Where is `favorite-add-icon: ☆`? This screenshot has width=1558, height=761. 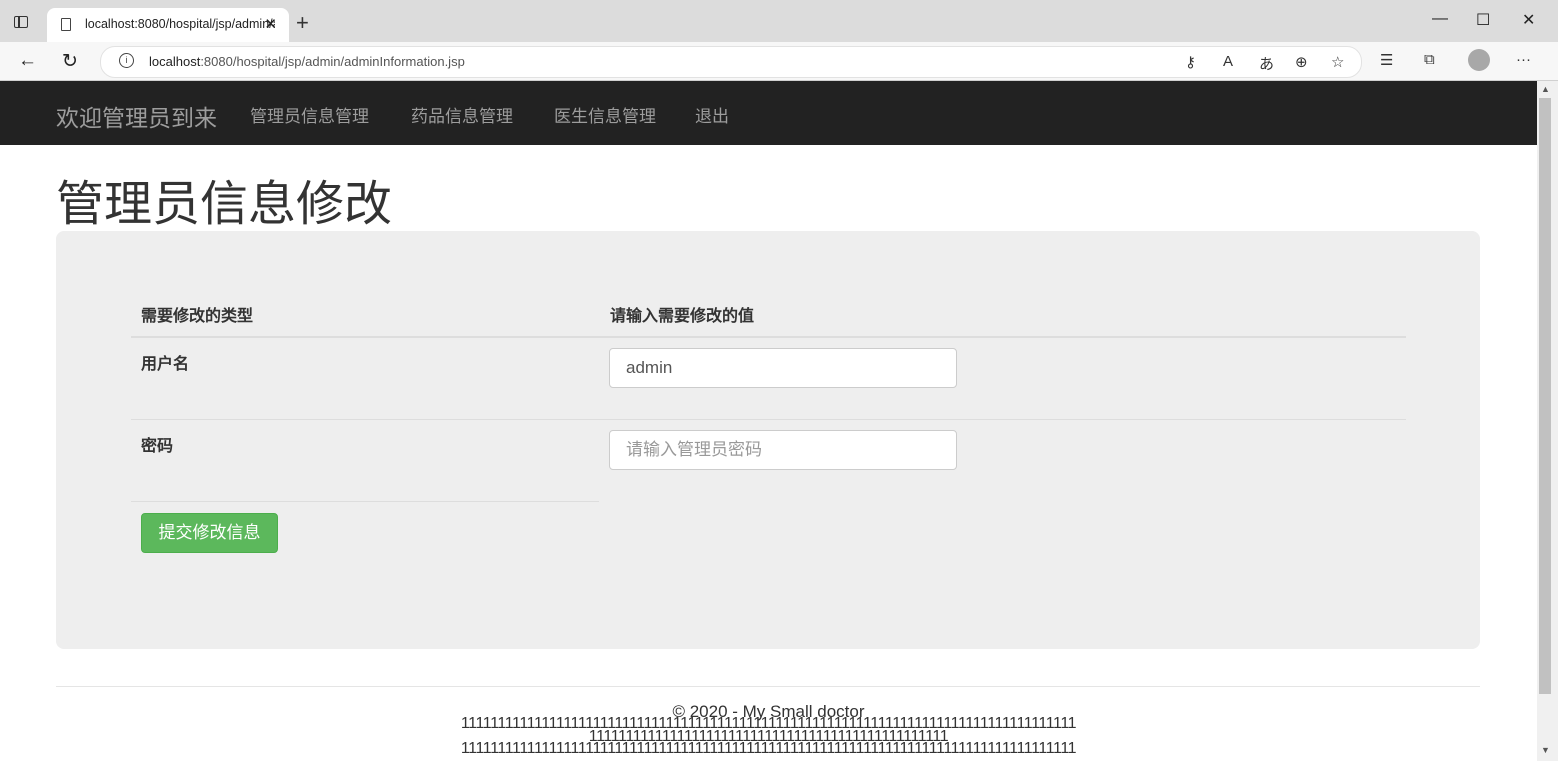 favorite-add-icon: ☆ is located at coordinates (1337, 62).